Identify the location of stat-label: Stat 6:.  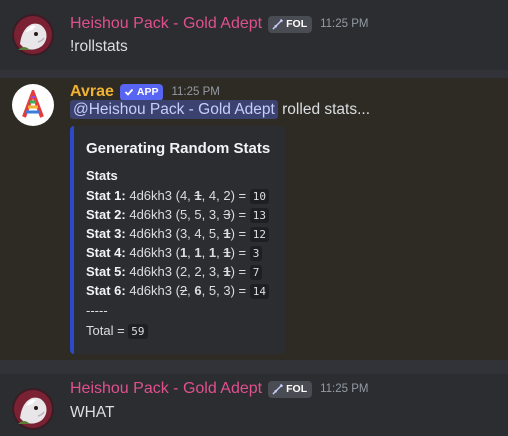
(106, 290).